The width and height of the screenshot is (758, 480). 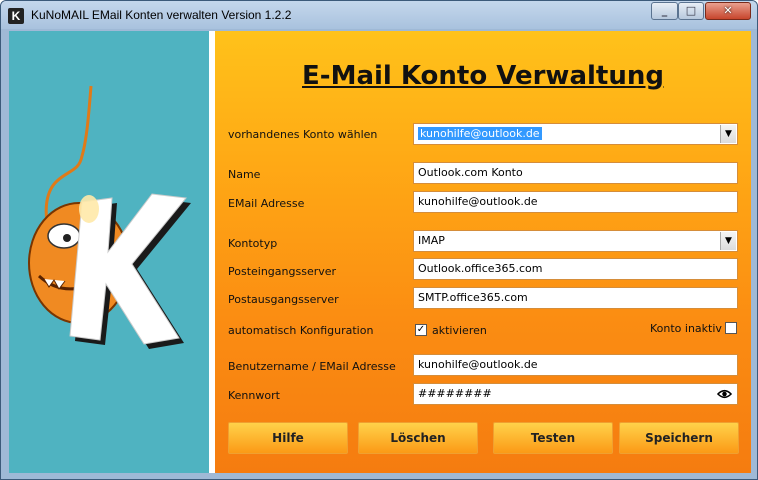 I want to click on inactive-checkbox, so click(x=731, y=328).